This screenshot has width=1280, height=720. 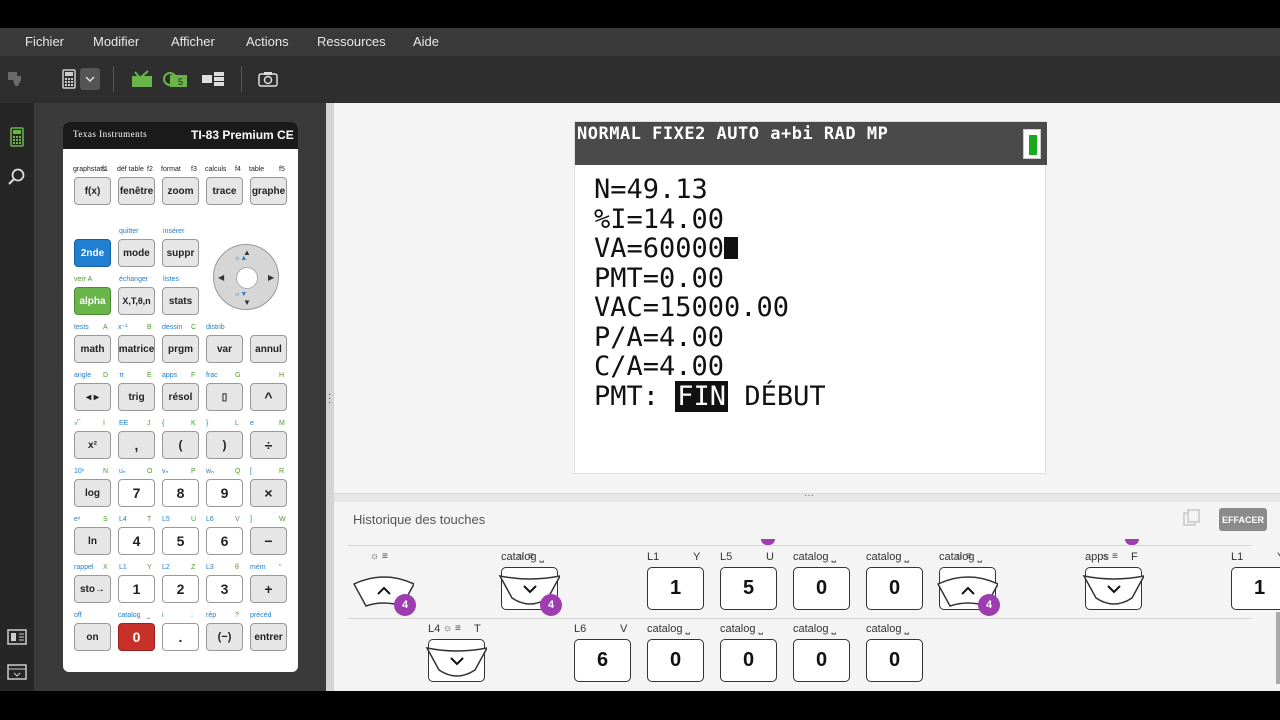 What do you see at coordinates (92, 589) in the screenshot?
I see `key-sto: sto→` at bounding box center [92, 589].